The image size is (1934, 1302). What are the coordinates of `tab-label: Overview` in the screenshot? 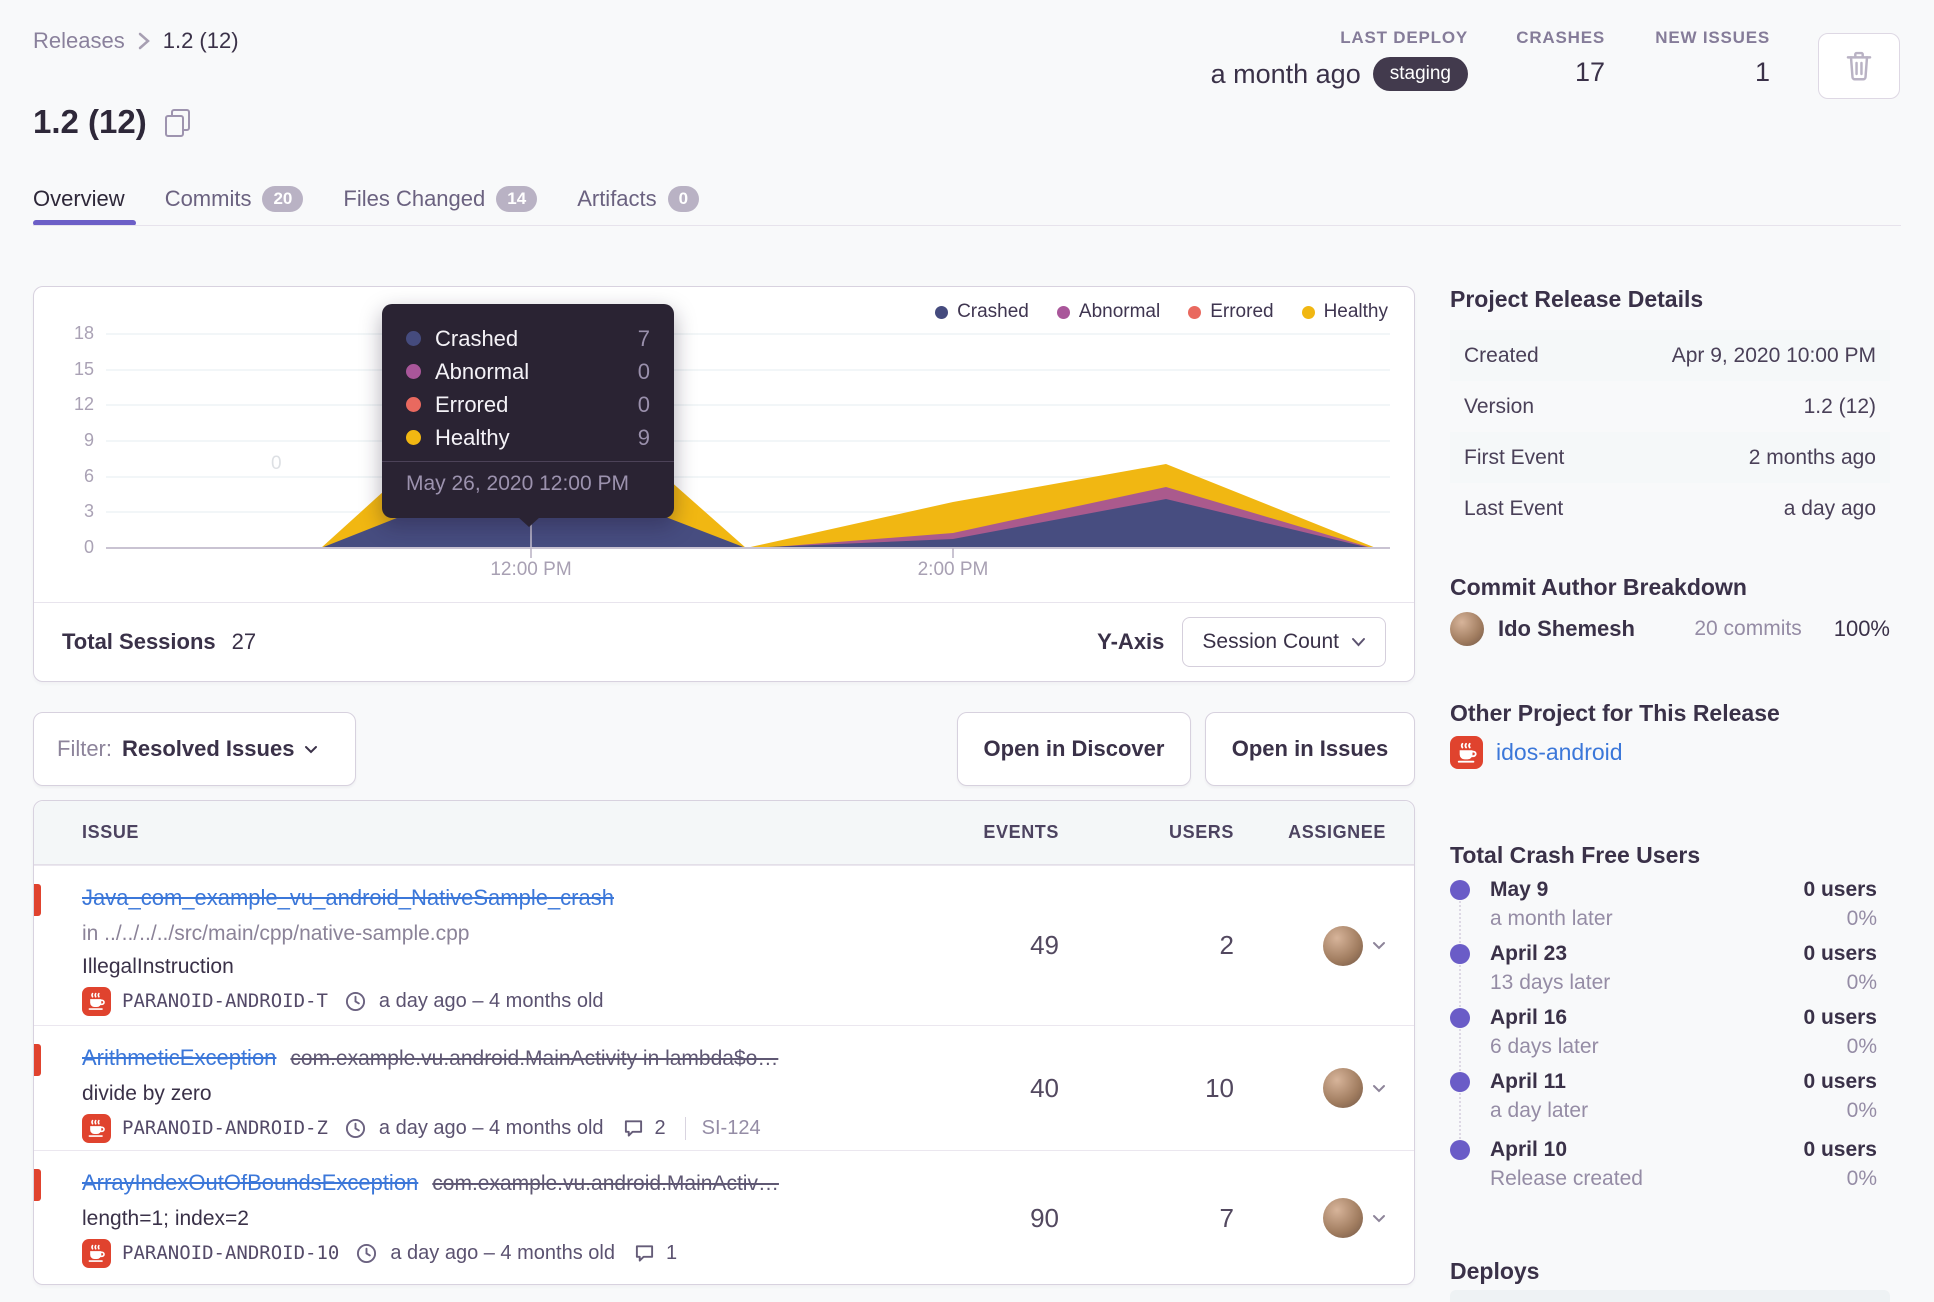 It's located at (79, 198).